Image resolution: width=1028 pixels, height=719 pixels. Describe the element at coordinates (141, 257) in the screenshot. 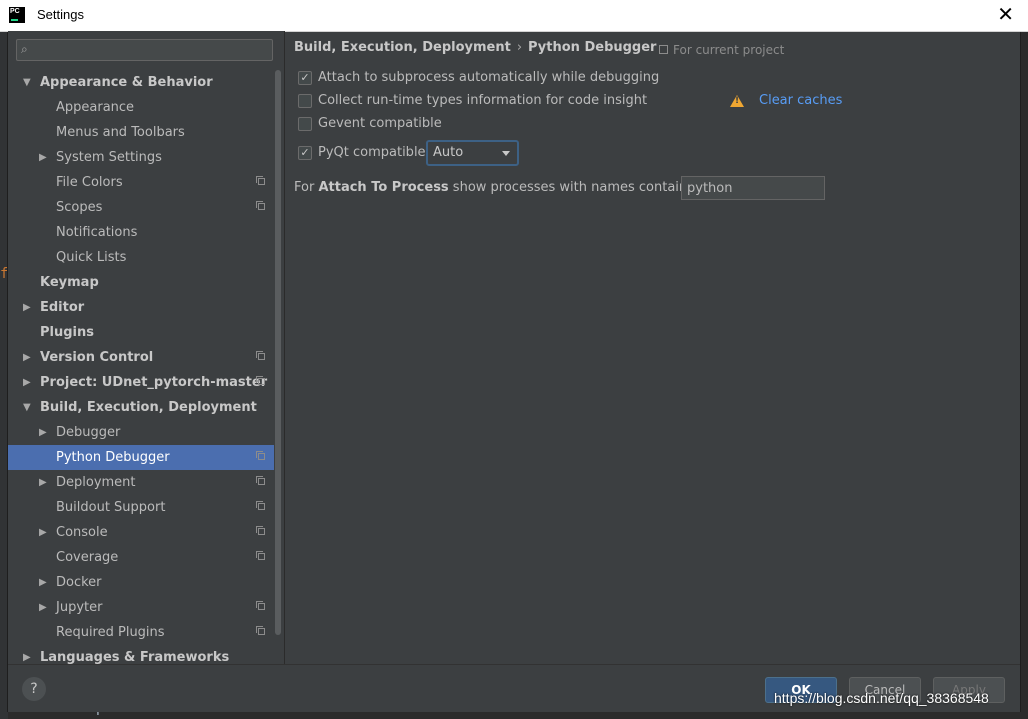

I see `sidebar-item: Quick Lists` at that location.